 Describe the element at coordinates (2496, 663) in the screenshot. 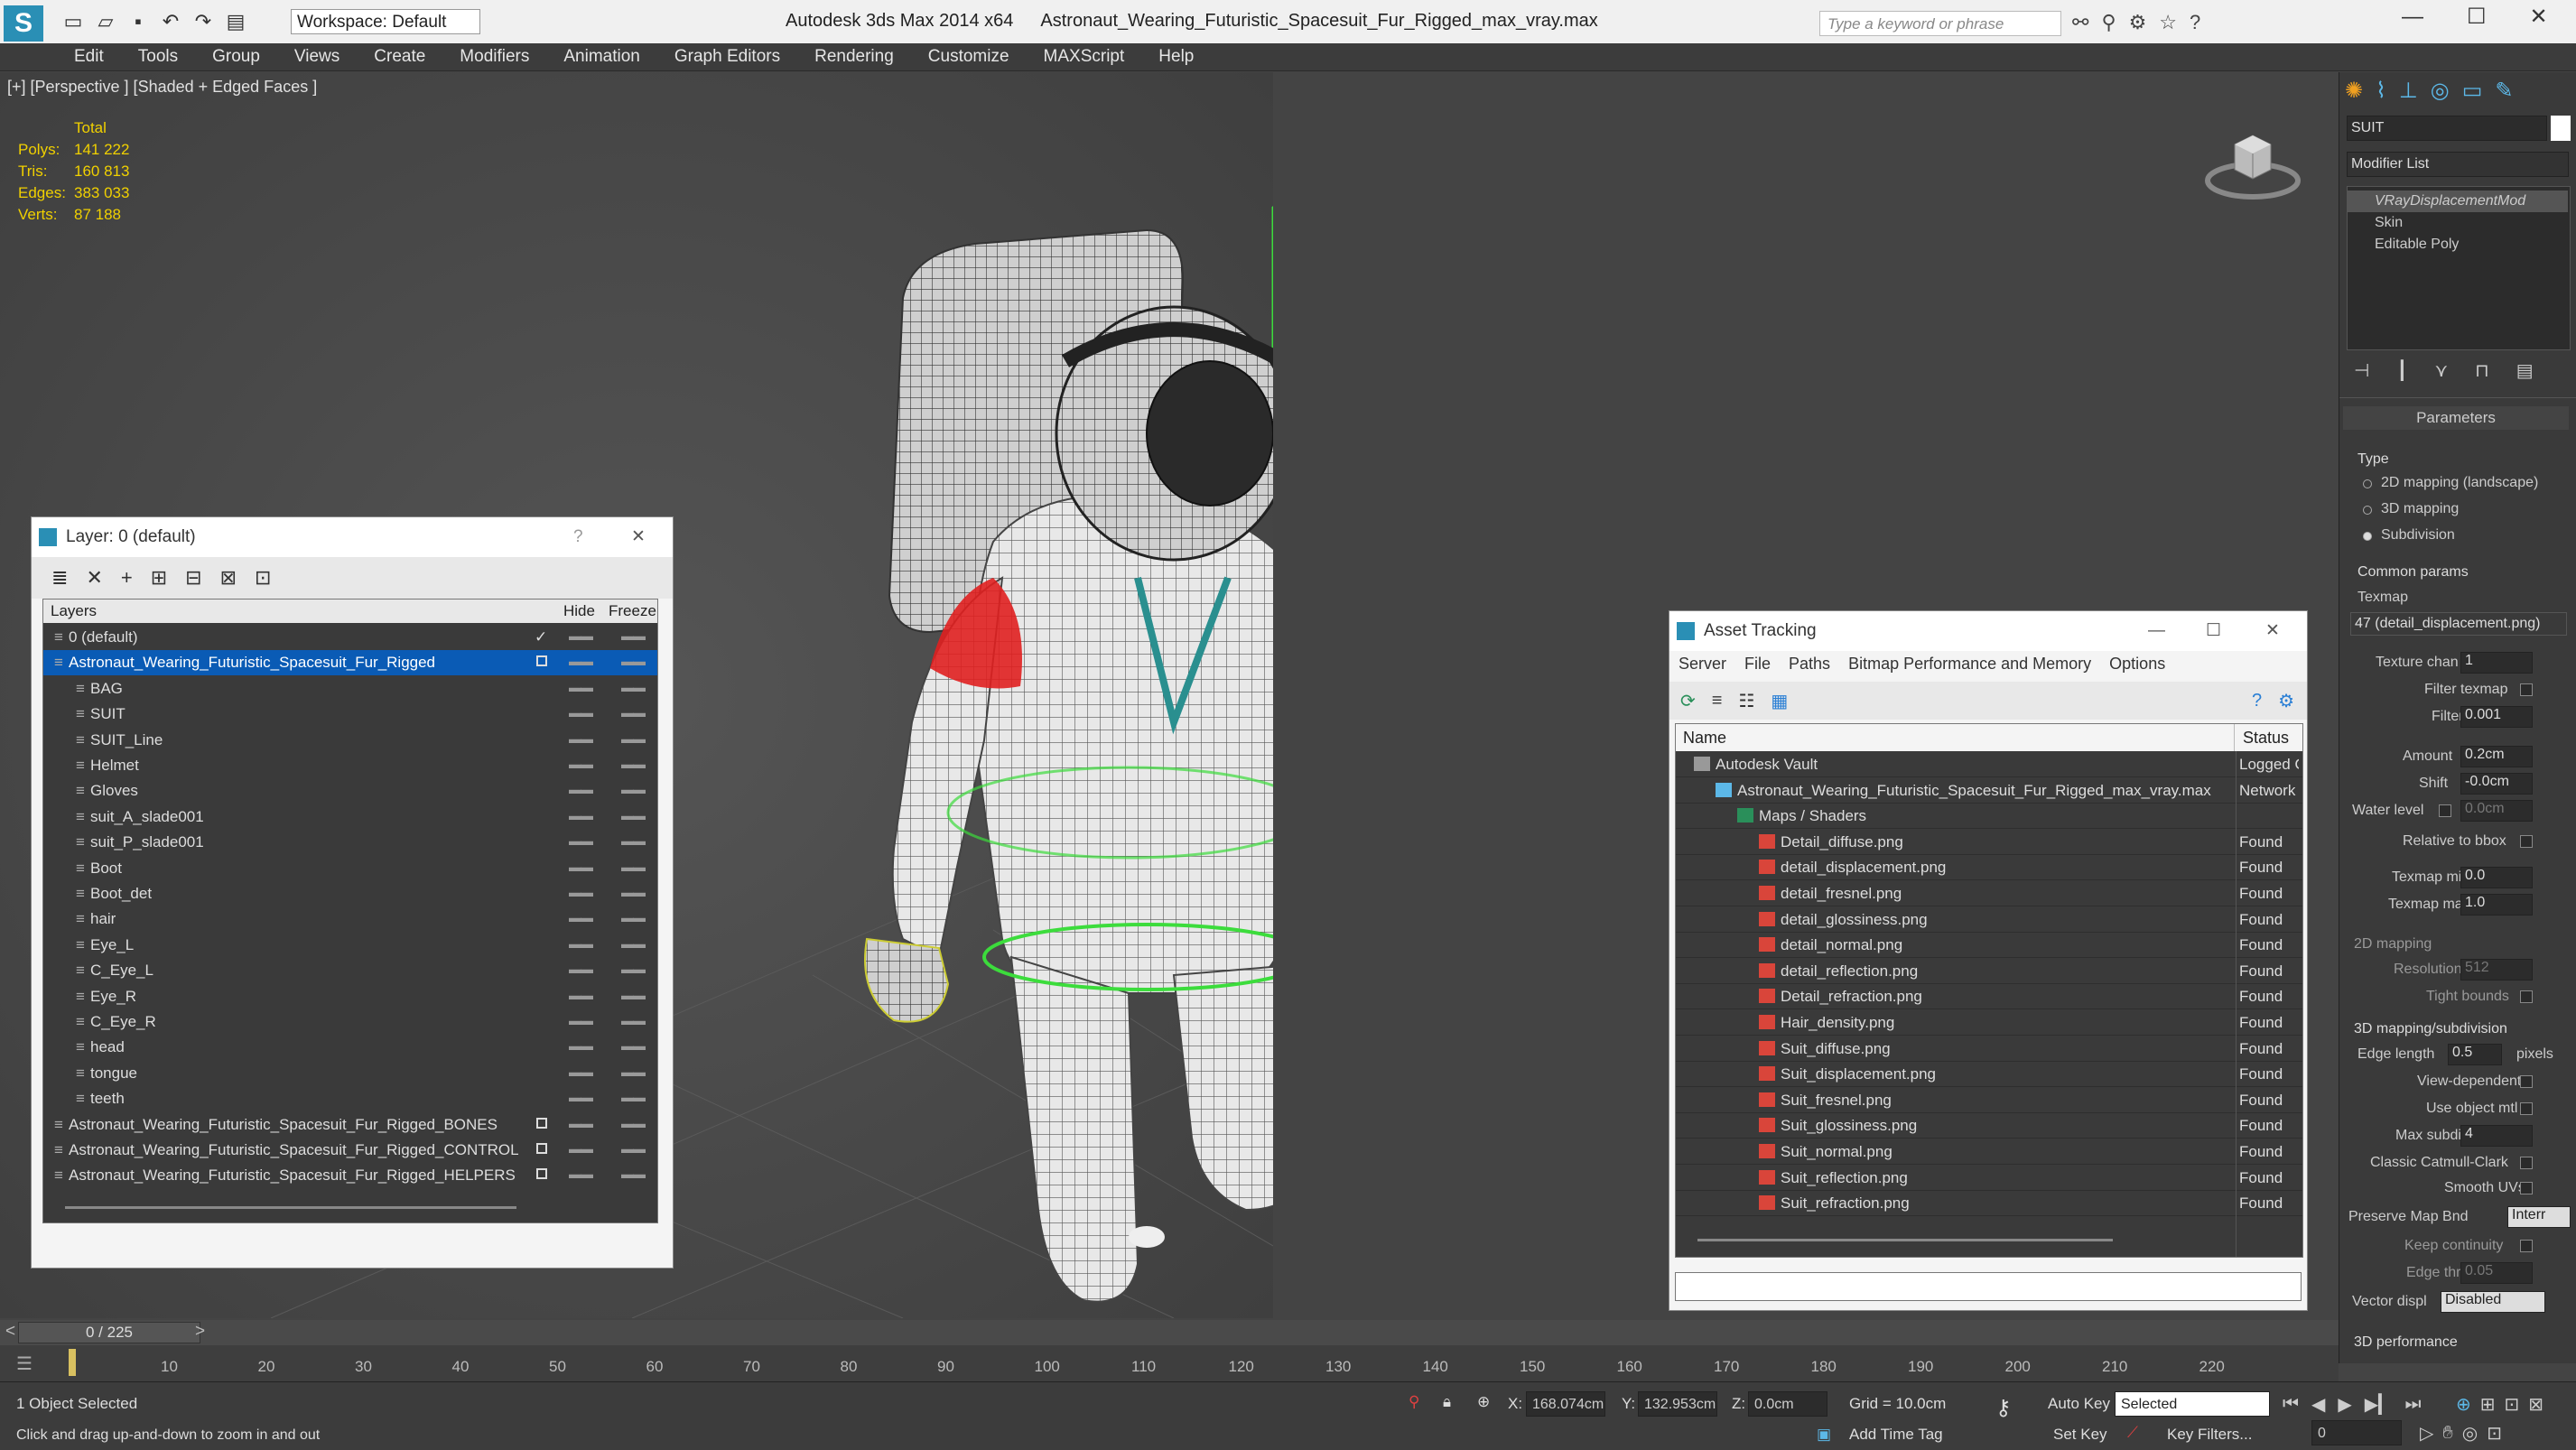

I see `texture-chan-spinner: 1` at that location.